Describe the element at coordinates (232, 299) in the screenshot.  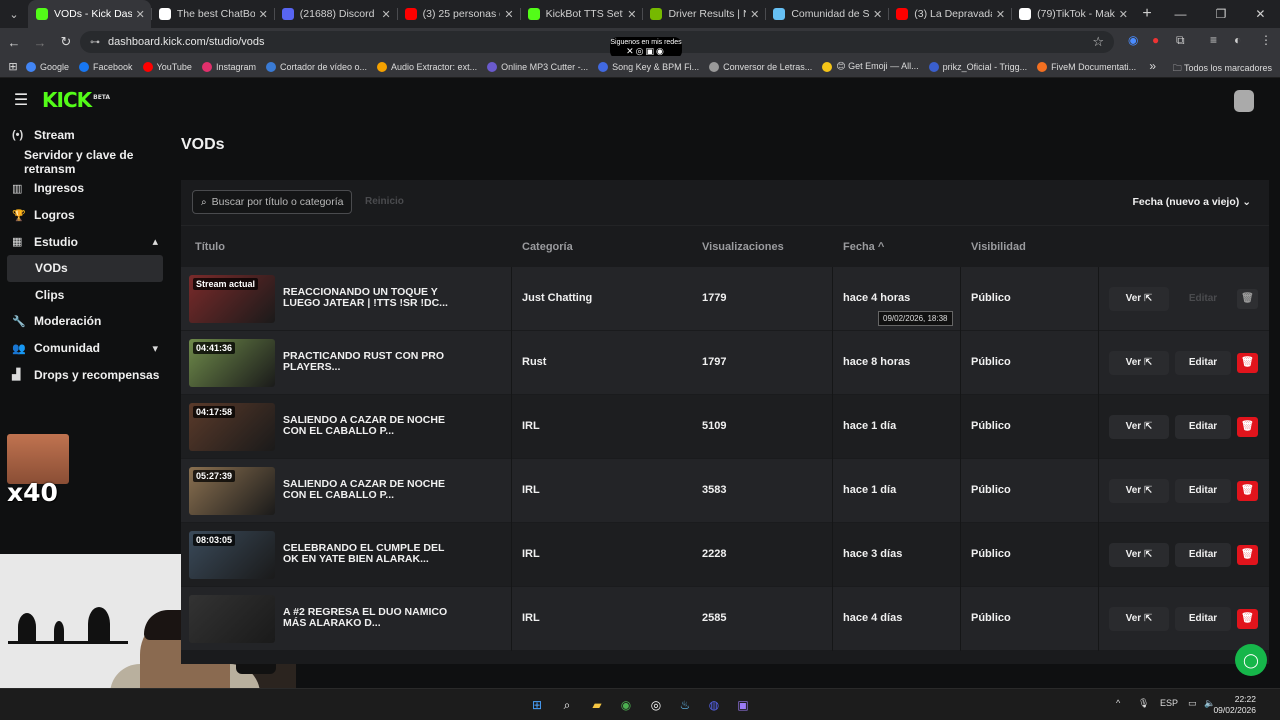
I see `vod-thumbnail: Stream actual` at that location.